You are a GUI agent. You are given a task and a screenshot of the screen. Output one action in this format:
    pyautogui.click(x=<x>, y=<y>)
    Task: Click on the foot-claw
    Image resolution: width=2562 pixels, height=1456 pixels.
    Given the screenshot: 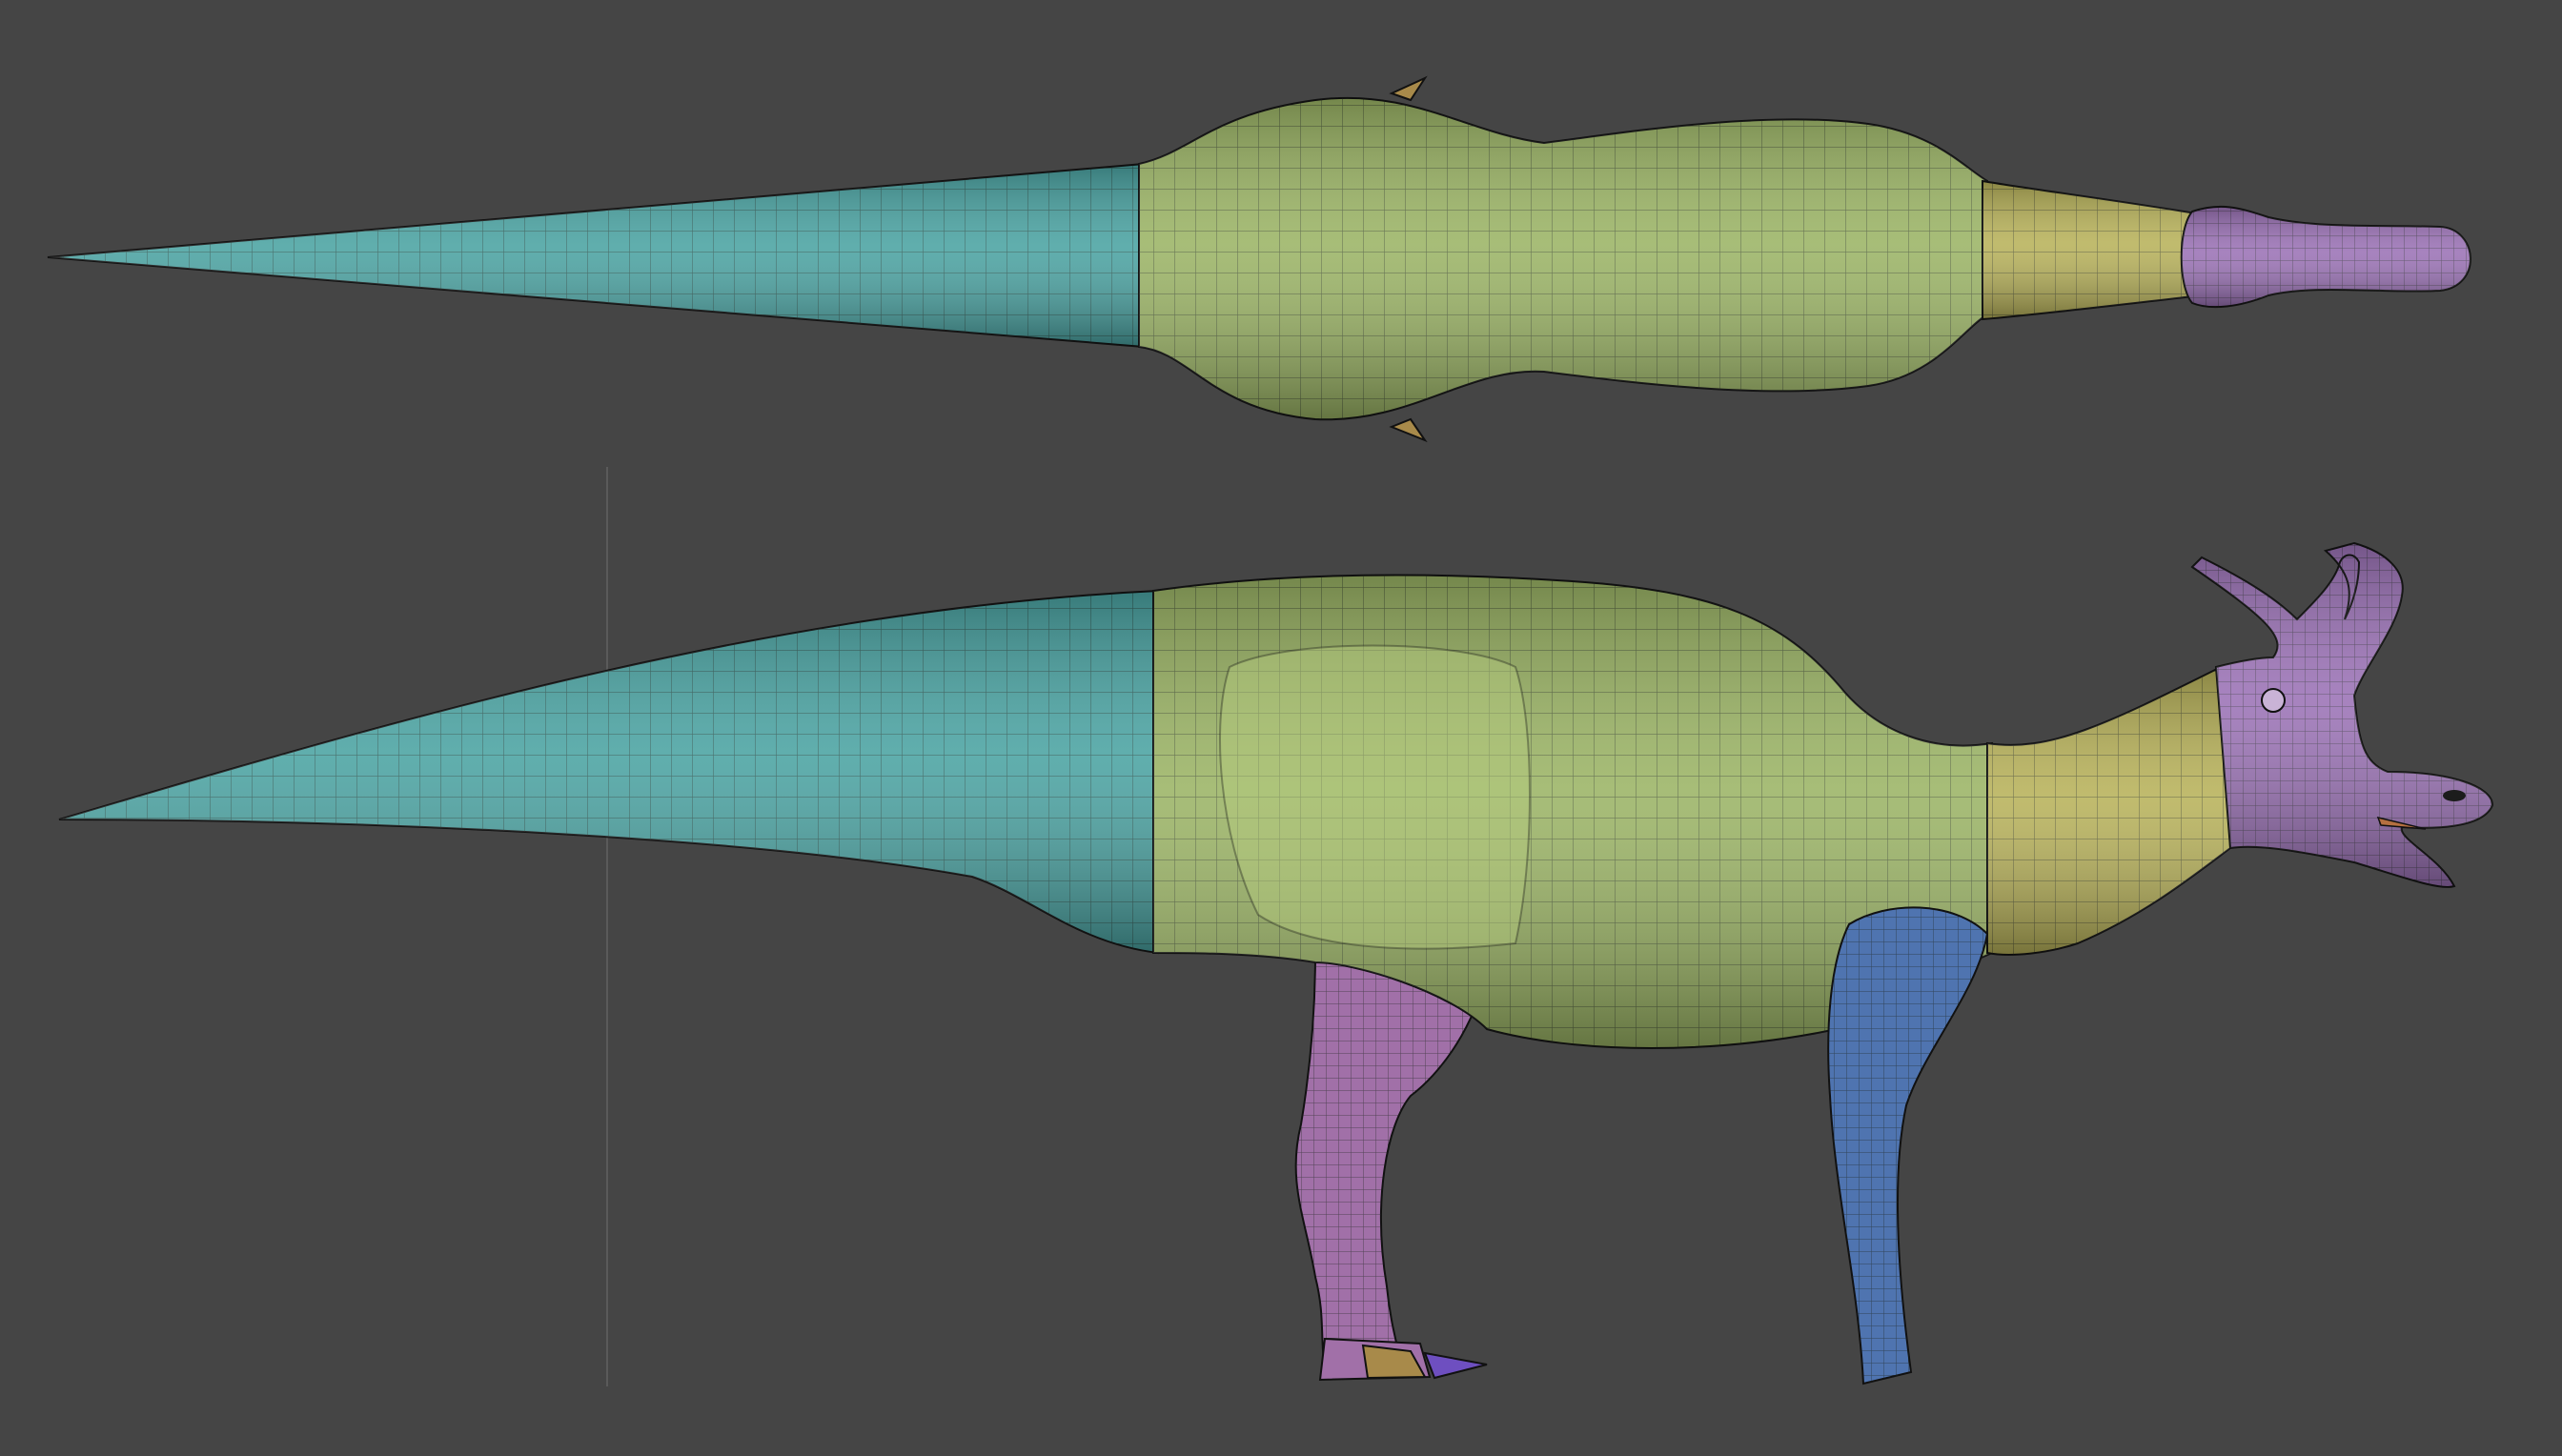 What is the action you would take?
    pyautogui.click(x=1456, y=1365)
    